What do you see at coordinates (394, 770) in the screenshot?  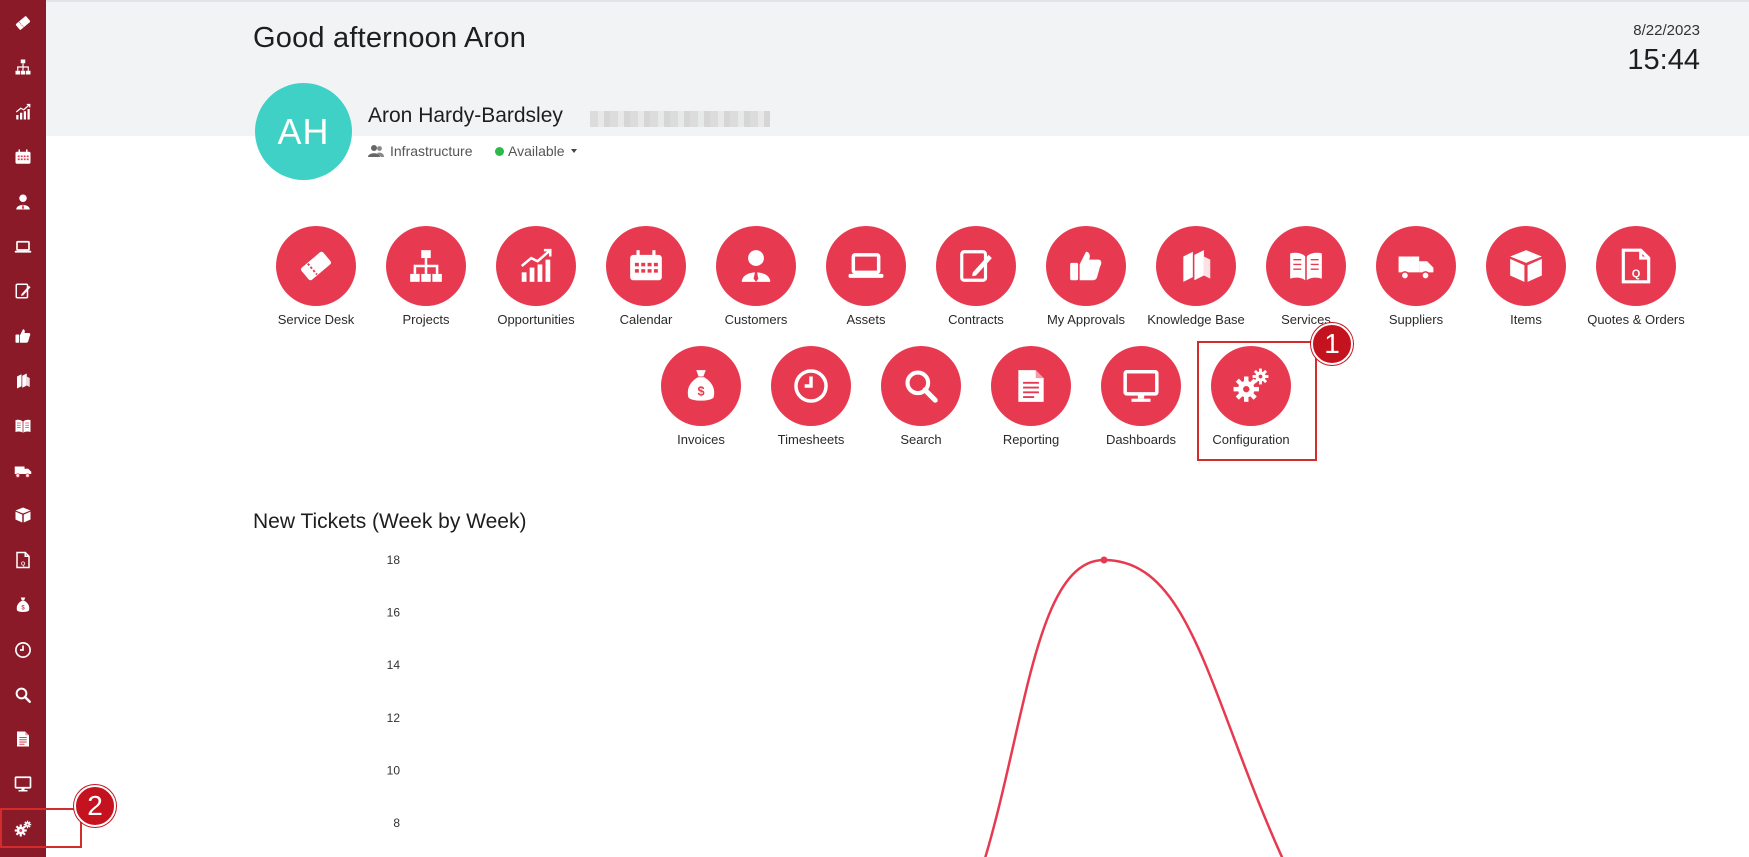 I see `y-tick-label: 10` at bounding box center [394, 770].